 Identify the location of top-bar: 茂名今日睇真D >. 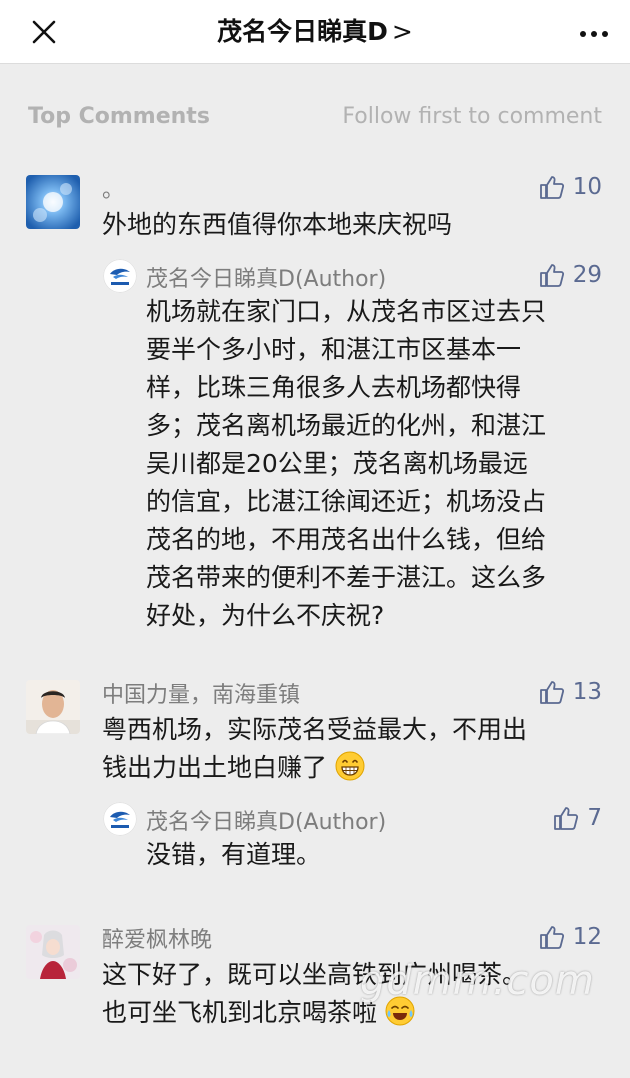
(315, 32).